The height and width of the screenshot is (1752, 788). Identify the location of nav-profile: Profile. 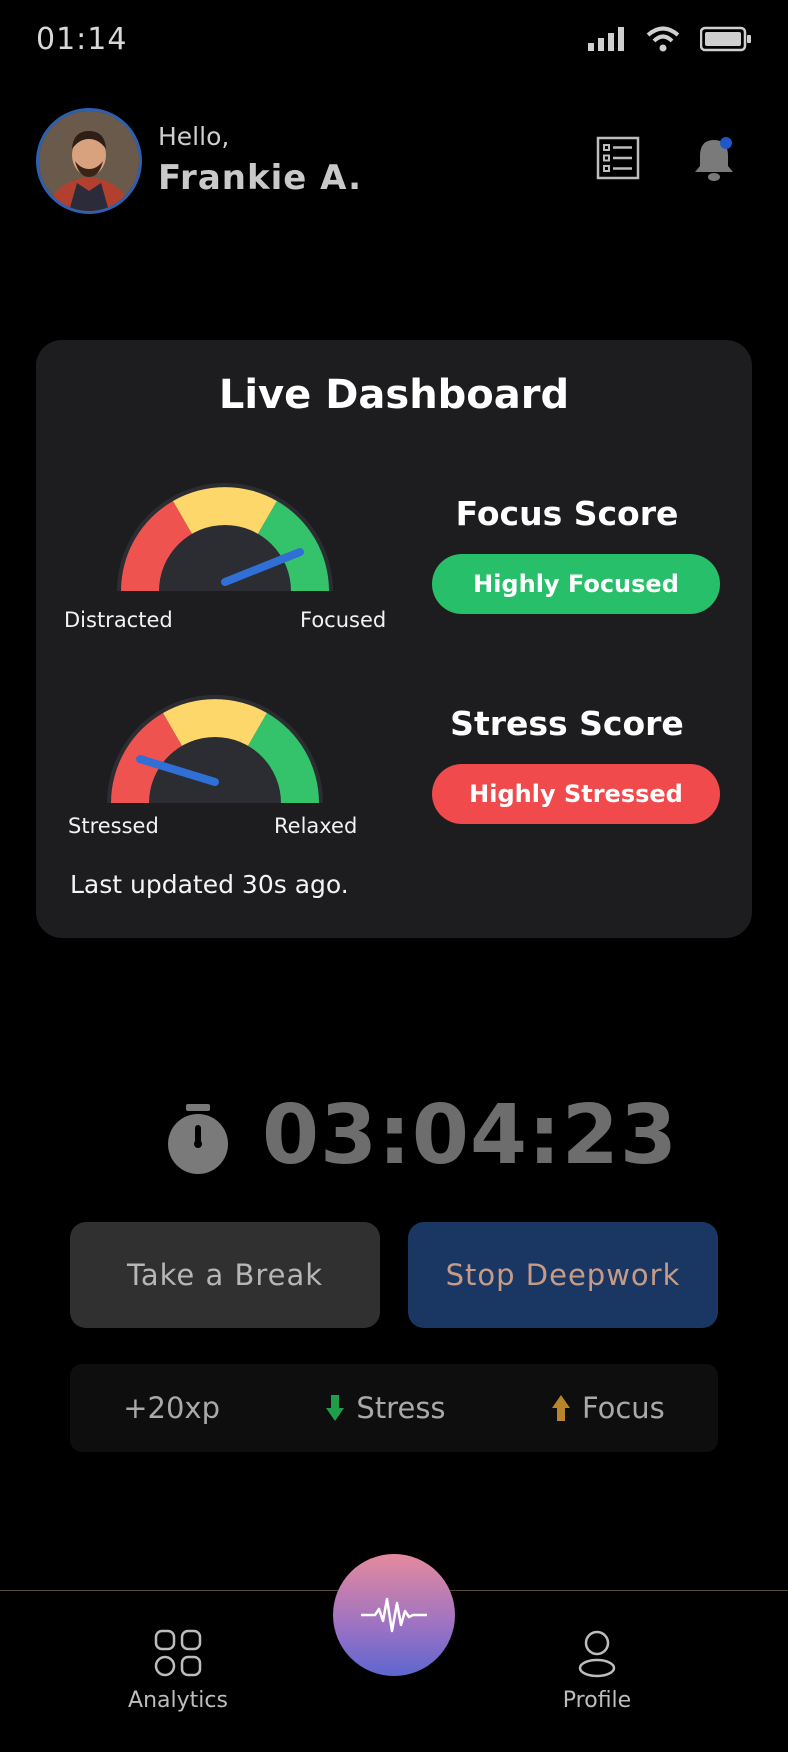
(597, 1670).